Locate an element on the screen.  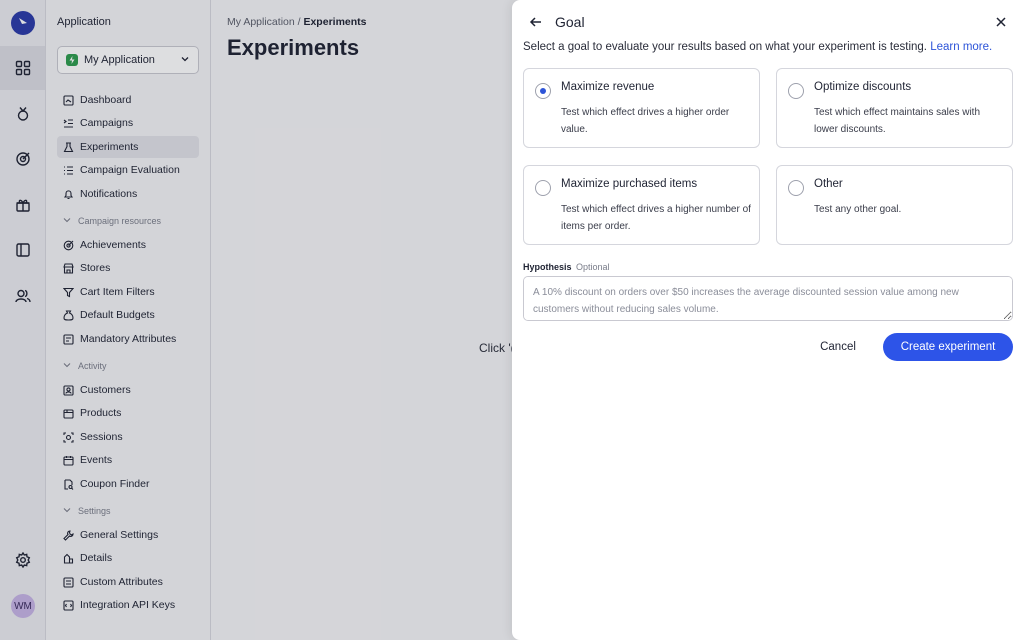
goal-option-description: Test any other goal. is located at coordinates (858, 209).